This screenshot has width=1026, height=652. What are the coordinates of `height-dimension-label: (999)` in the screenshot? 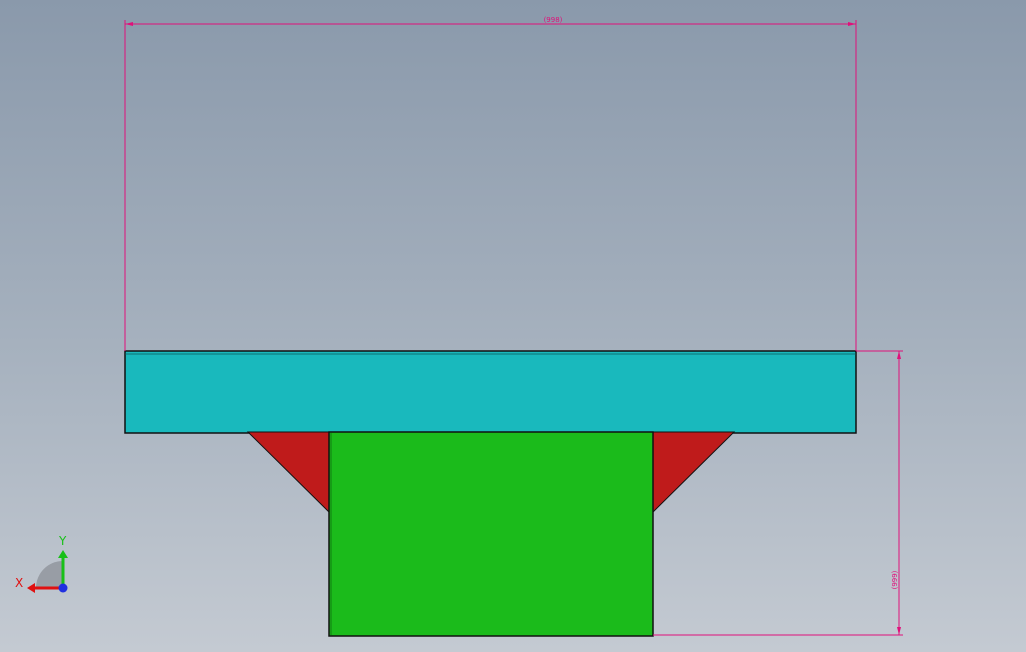 It's located at (895, 579).